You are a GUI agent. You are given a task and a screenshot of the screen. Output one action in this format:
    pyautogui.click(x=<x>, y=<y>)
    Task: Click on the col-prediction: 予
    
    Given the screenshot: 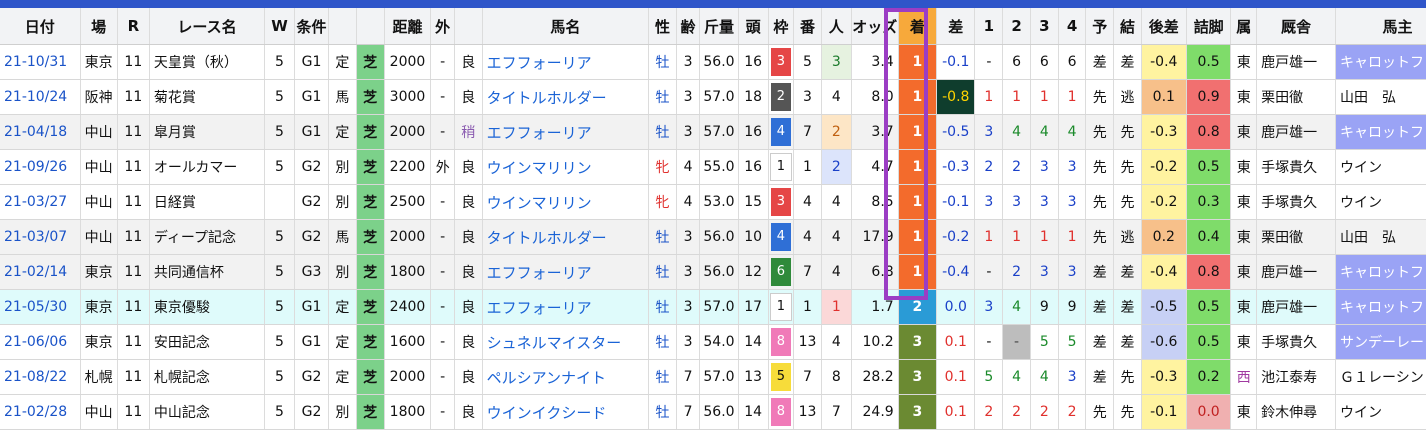 What is the action you would take?
    pyautogui.click(x=1100, y=26)
    